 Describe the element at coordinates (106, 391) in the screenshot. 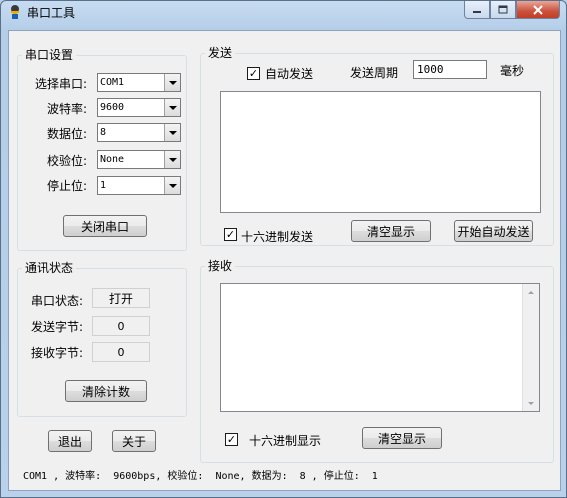

I see `clear-count-button: 清除计数` at that location.